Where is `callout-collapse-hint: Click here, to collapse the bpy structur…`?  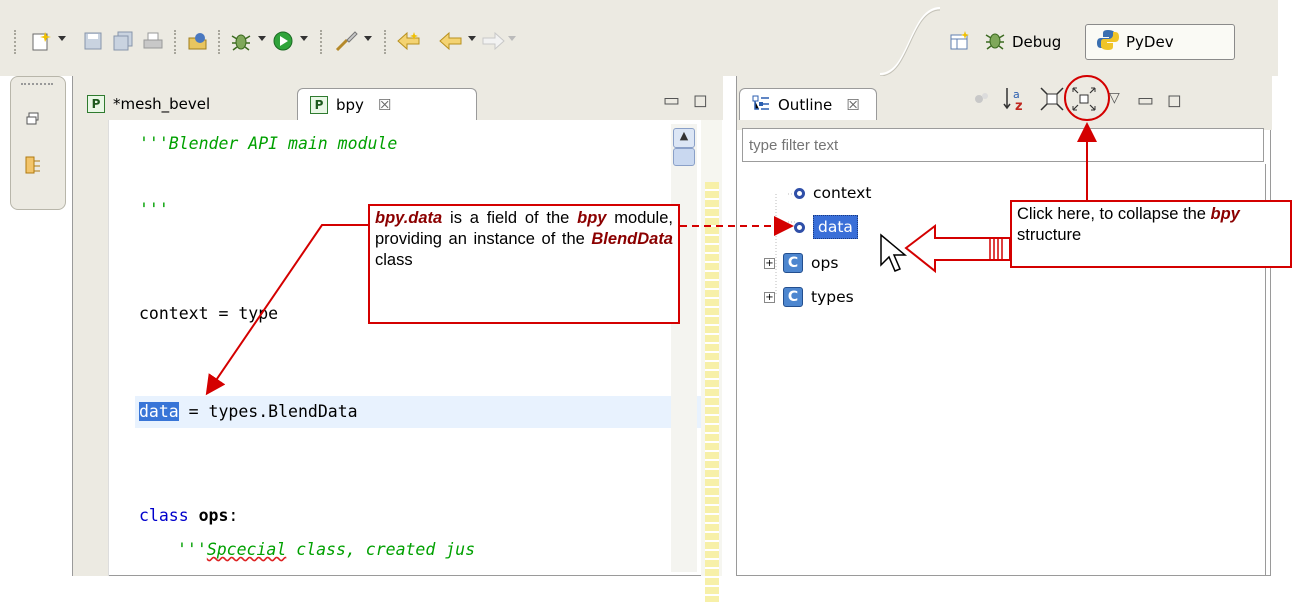
callout-collapse-hint: Click here, to collapse the bpy structur… is located at coordinates (1151, 234).